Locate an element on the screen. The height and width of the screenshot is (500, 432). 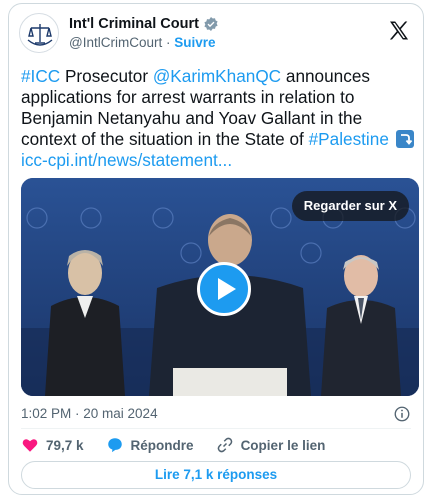
display-name: Int'l Criminal Court is located at coordinates (134, 24).